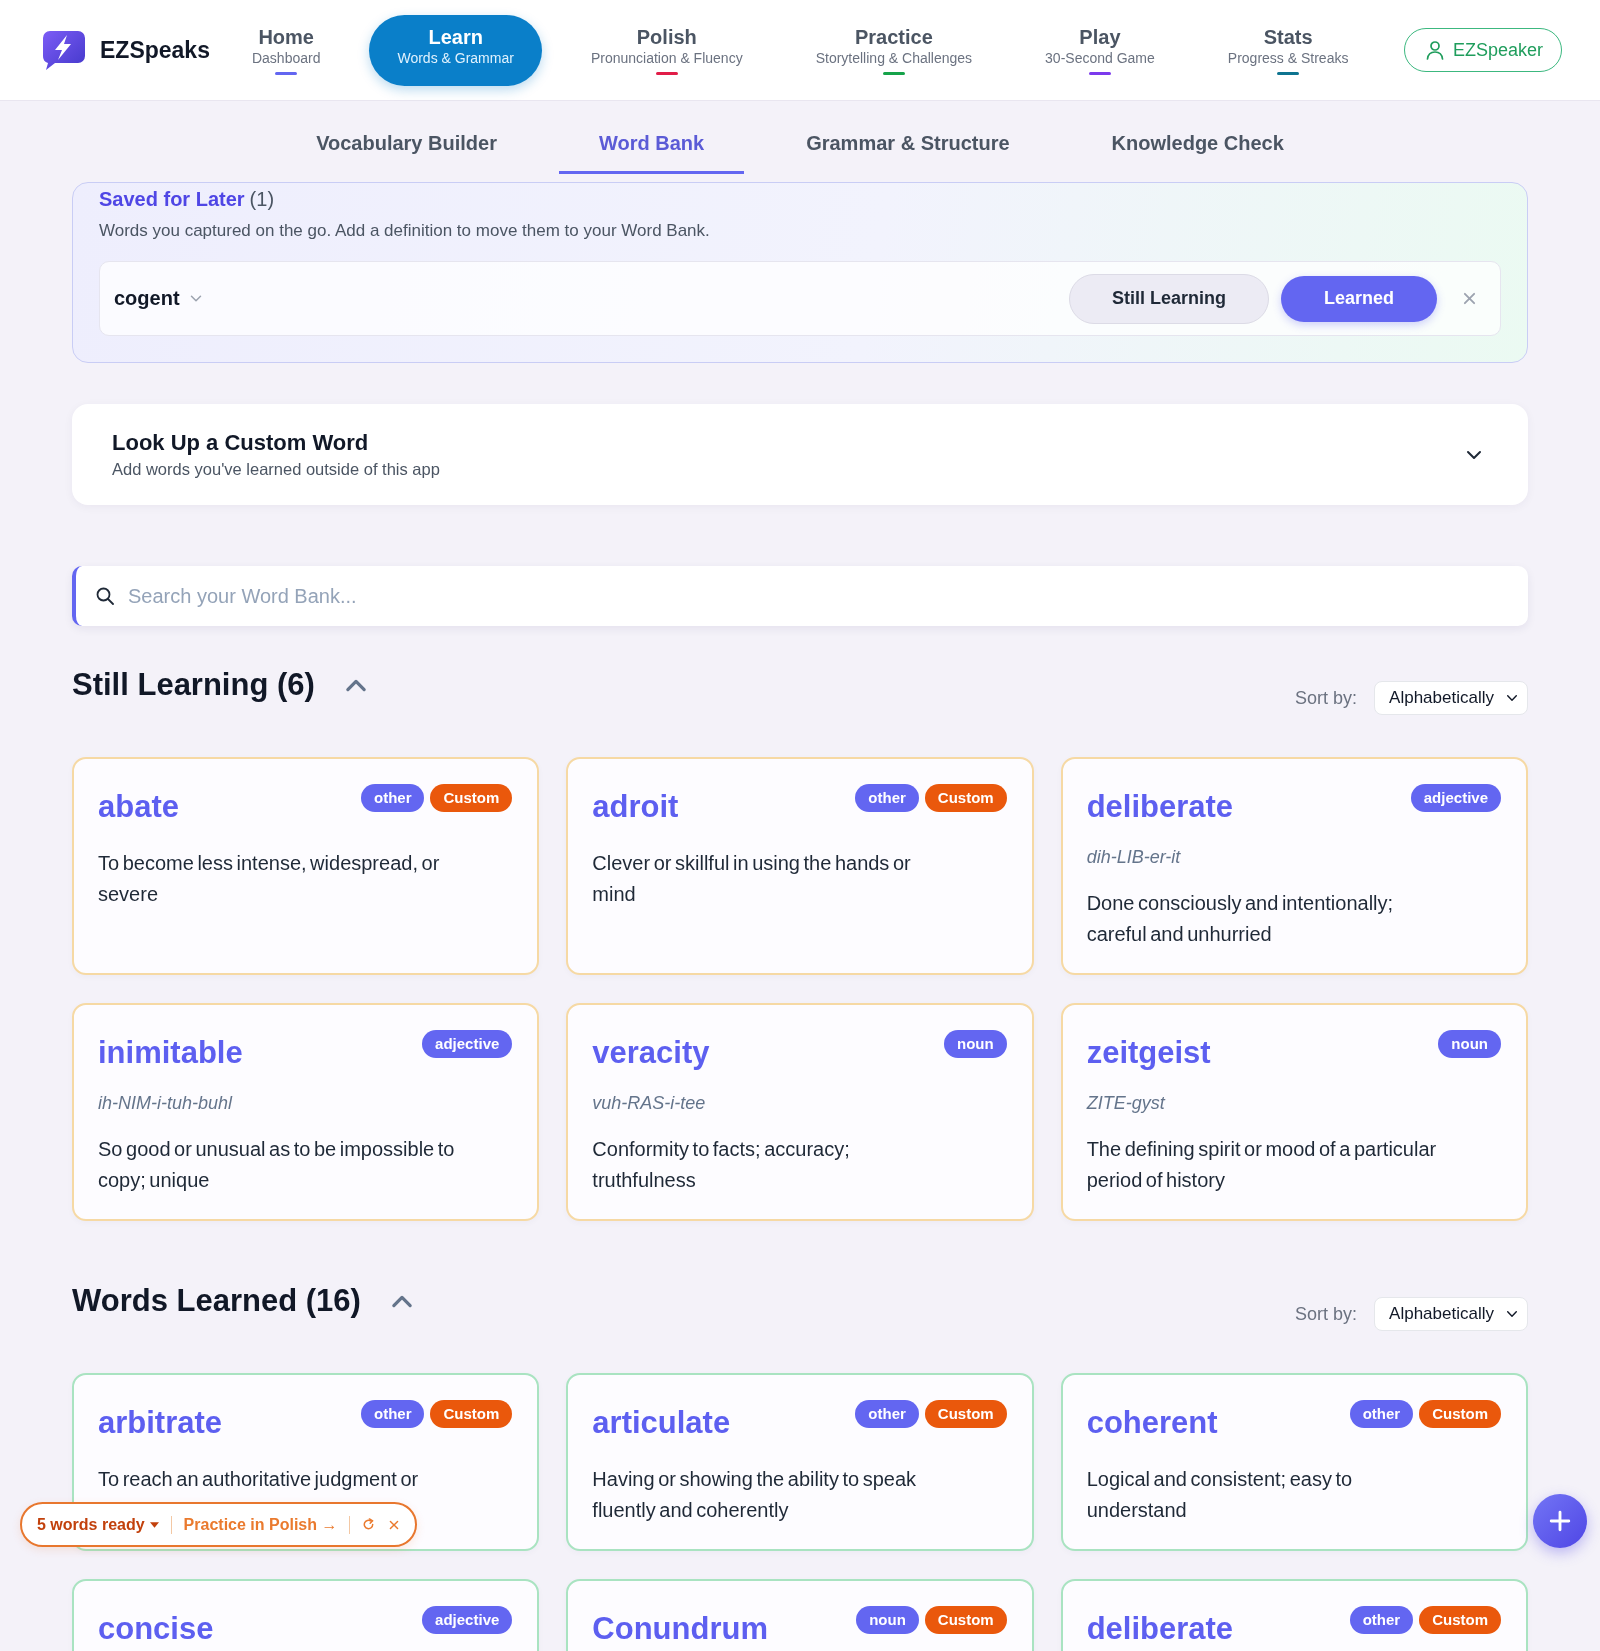  Describe the element at coordinates (635, 807) in the screenshot. I see `word-title: adroit` at that location.